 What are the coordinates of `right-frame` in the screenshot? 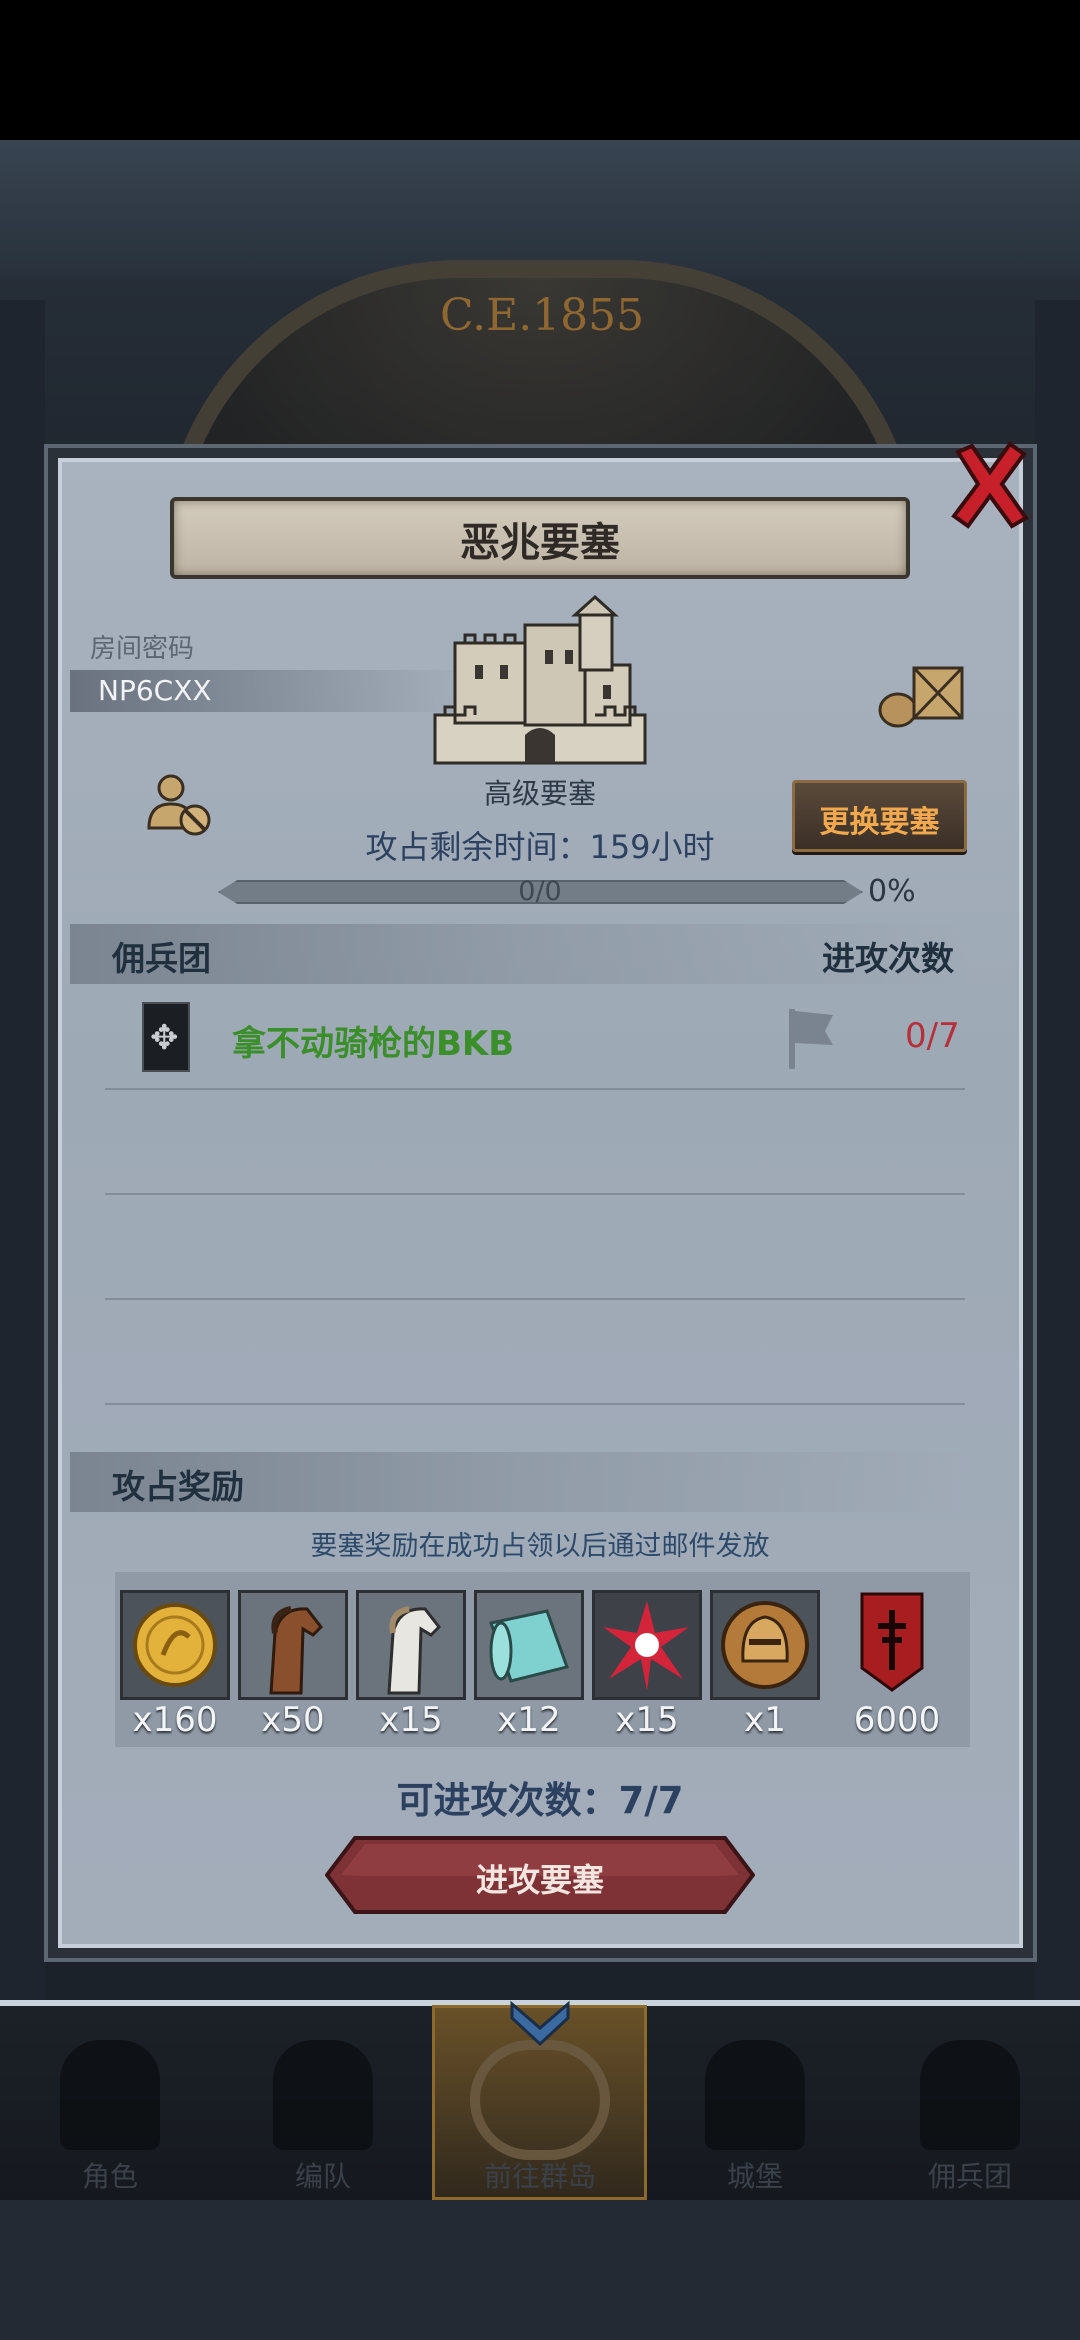 It's located at (1057, 1150).